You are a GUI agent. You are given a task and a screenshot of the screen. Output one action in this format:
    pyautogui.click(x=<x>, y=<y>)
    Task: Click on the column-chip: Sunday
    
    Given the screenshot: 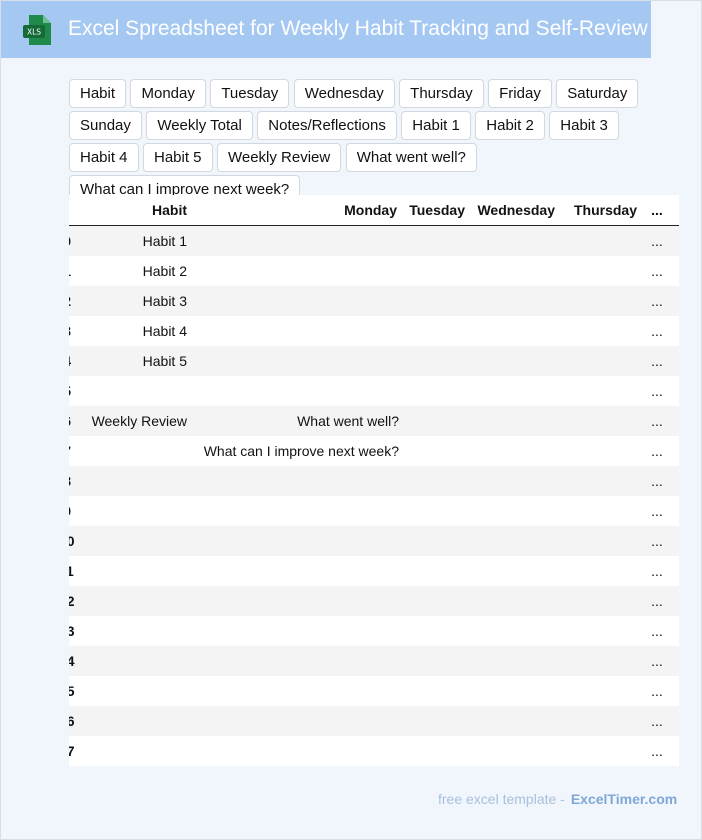 What is the action you would take?
    pyautogui.click(x=105, y=125)
    